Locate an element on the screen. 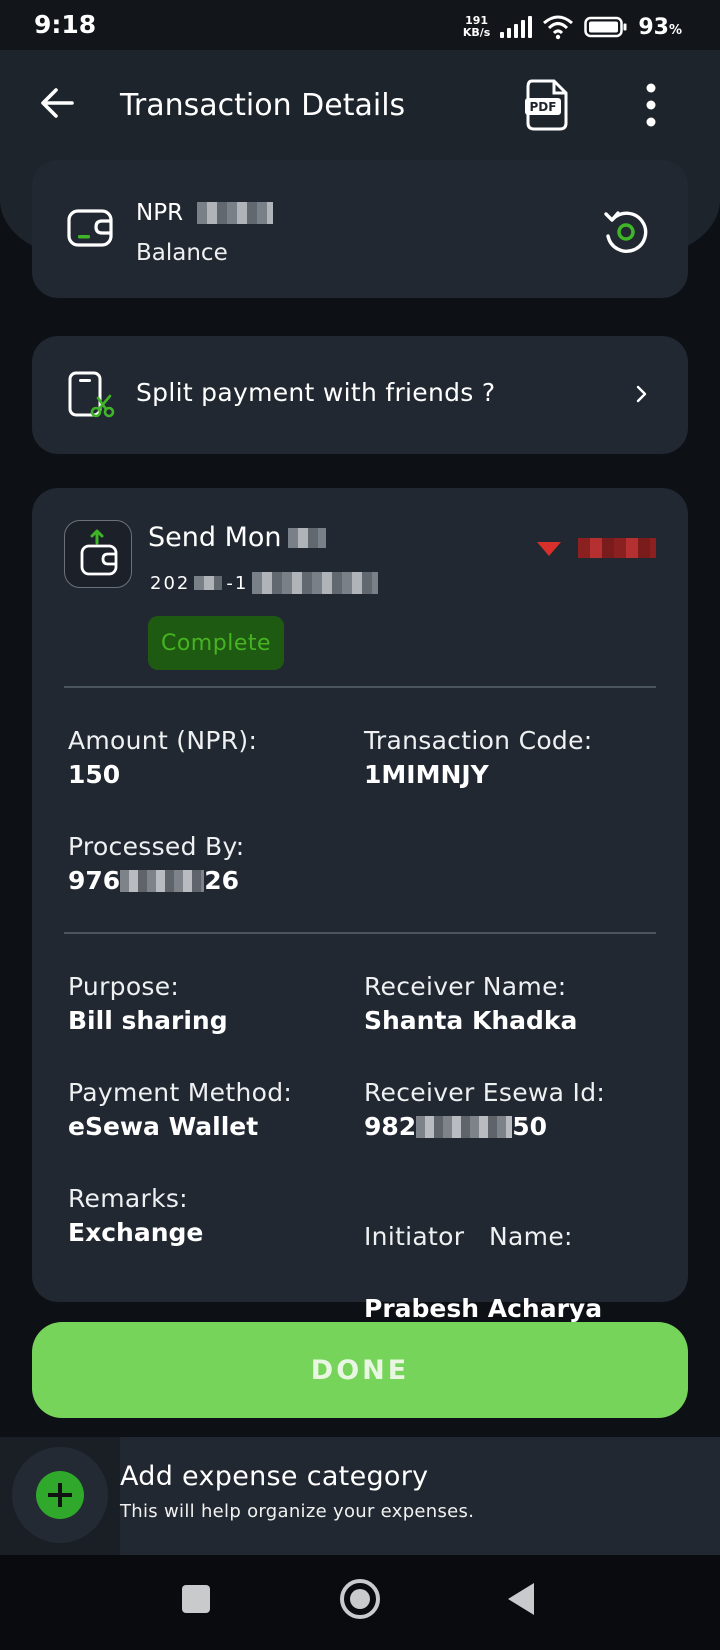  battery-percent: 93% is located at coordinates (660, 27).